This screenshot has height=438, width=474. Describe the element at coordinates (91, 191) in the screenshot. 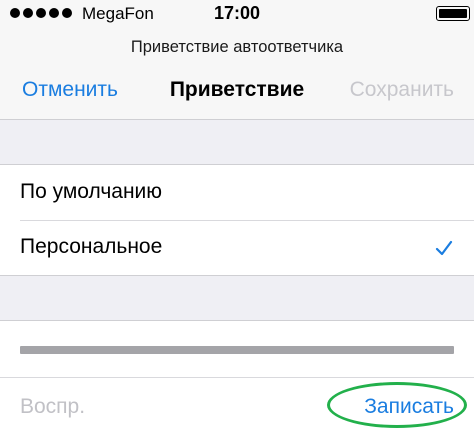

I see `option-label: По умолчанию` at that location.